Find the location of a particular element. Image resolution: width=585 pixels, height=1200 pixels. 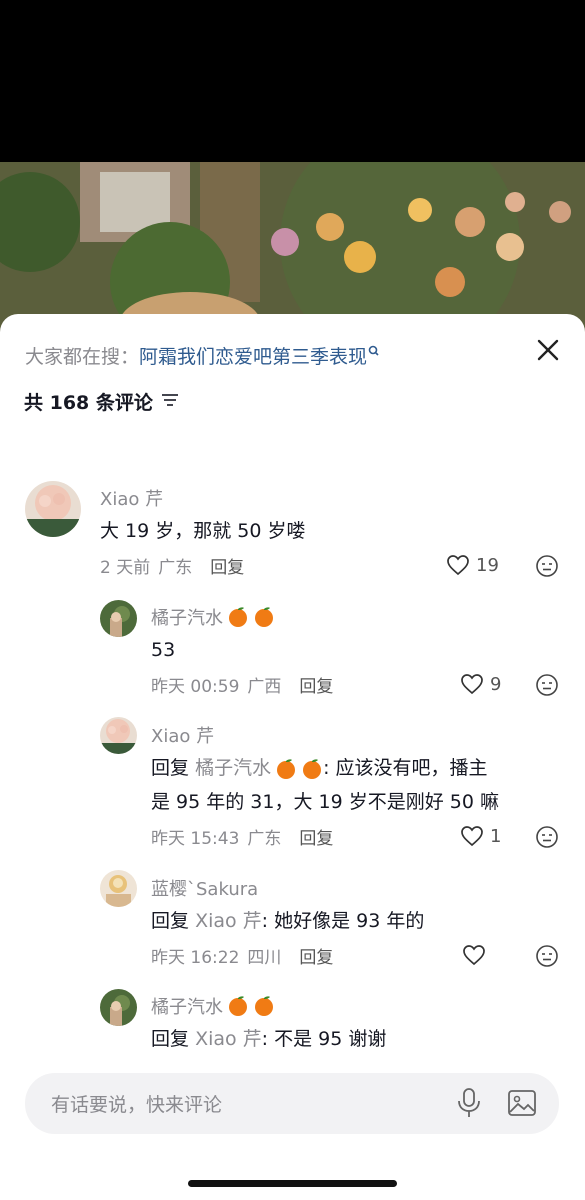

reply-text-body: : 不是 95 谢谢 is located at coordinates (324, 1039).